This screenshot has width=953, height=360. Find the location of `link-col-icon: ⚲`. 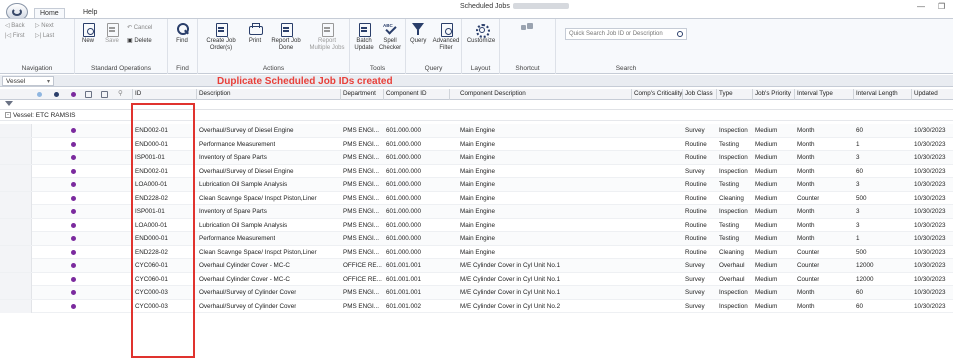

link-col-icon: ⚲ is located at coordinates (120, 93).